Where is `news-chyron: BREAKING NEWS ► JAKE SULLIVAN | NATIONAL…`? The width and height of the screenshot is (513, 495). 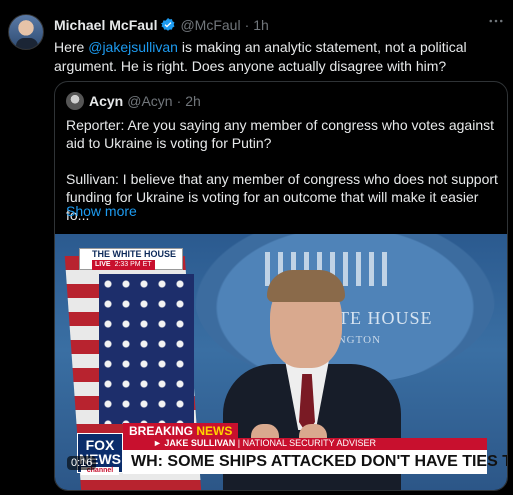
news-chyron: BREAKING NEWS ► JAKE SULLIVAN | NATIONAL… is located at coordinates (315, 448).